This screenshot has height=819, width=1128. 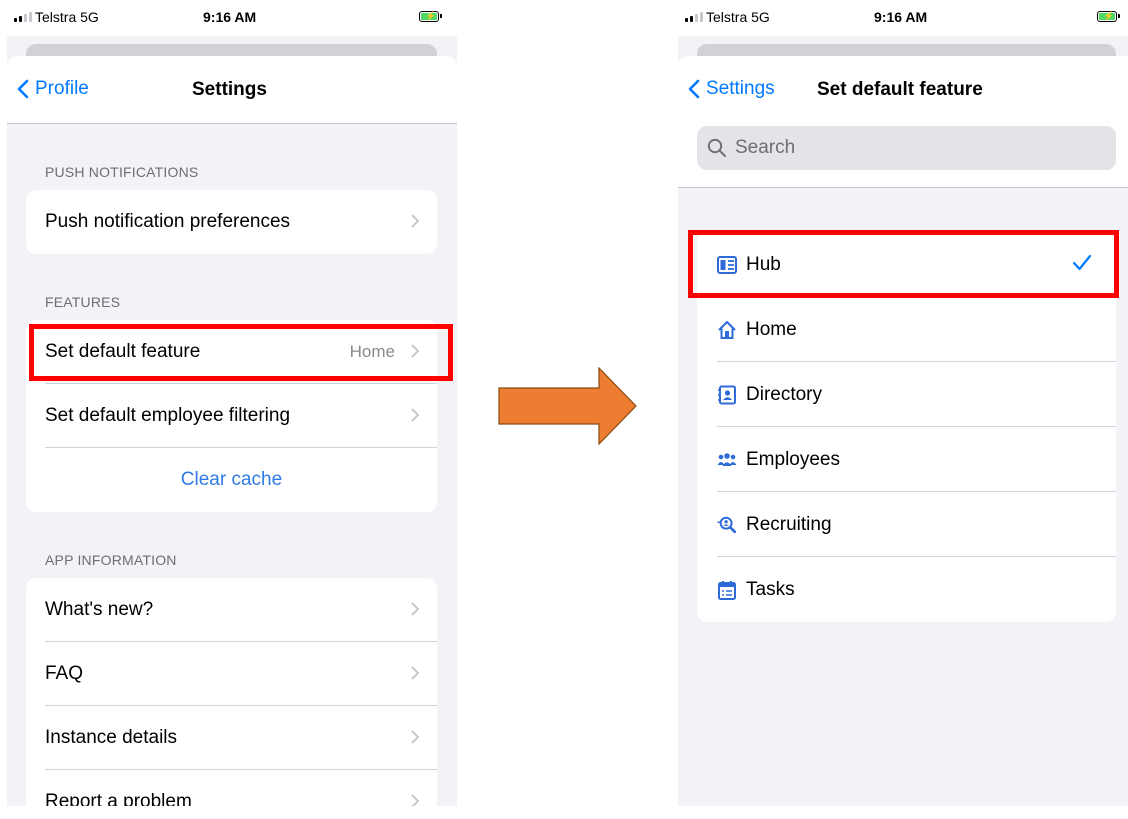 What do you see at coordinates (793, 459) in the screenshot?
I see `feature-label: Employees` at bounding box center [793, 459].